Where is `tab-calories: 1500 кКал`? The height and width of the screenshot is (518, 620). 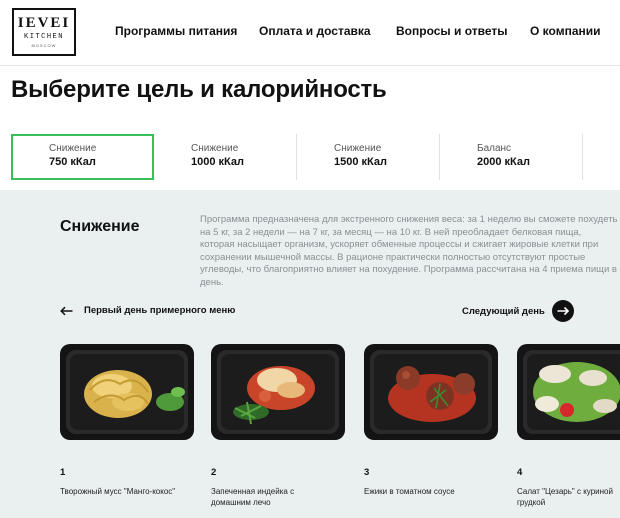 tab-calories: 1500 кКал is located at coordinates (360, 162).